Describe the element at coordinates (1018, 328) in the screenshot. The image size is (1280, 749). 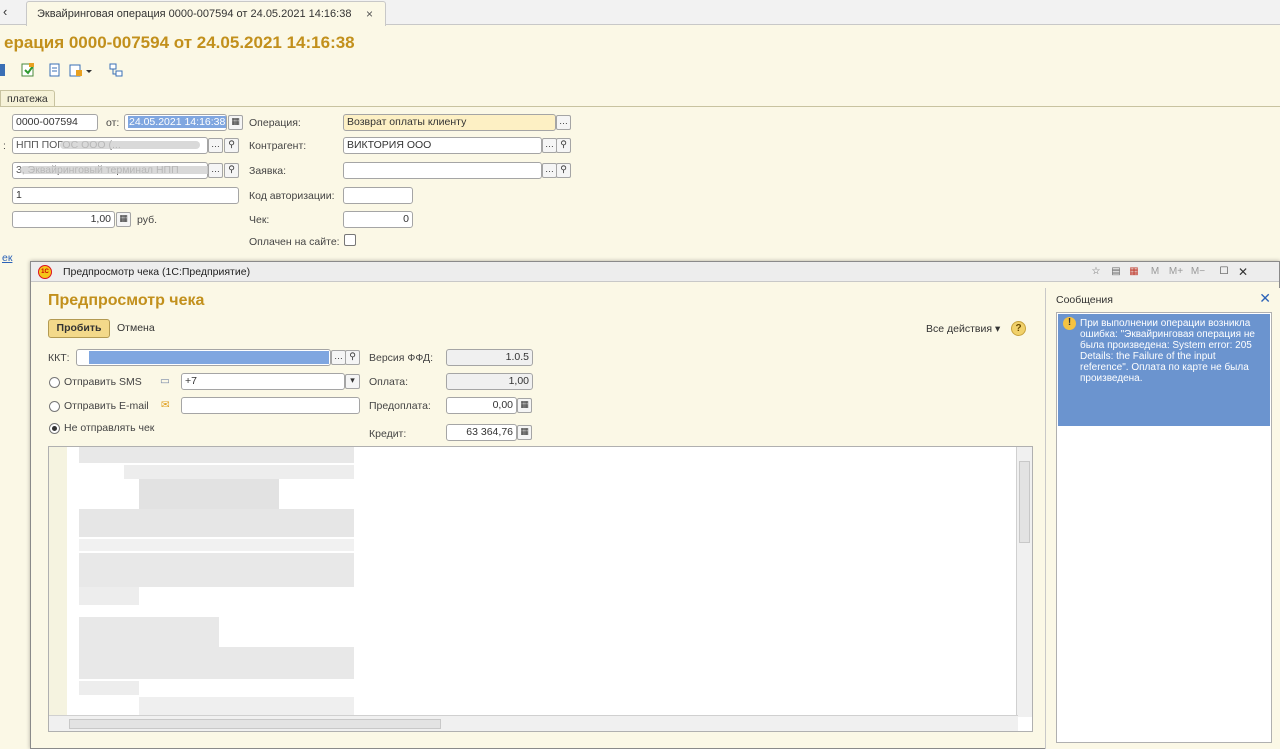
I see `help-icon: ?` at that location.